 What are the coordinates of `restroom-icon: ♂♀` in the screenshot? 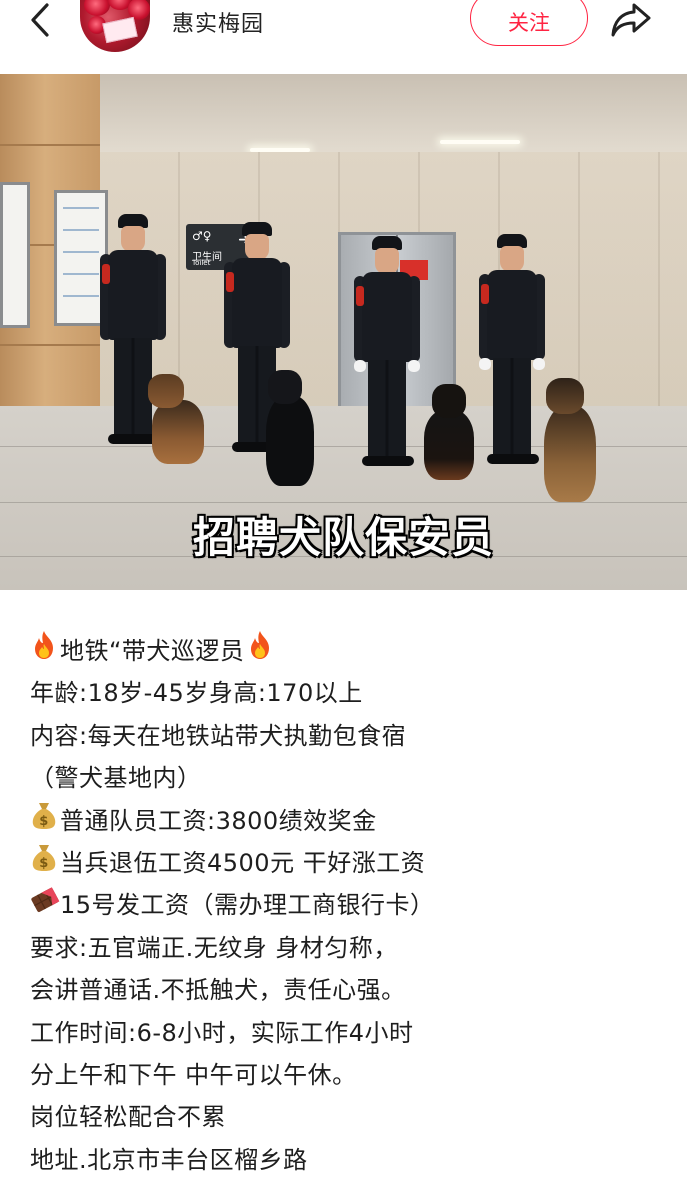 It's located at (202, 236).